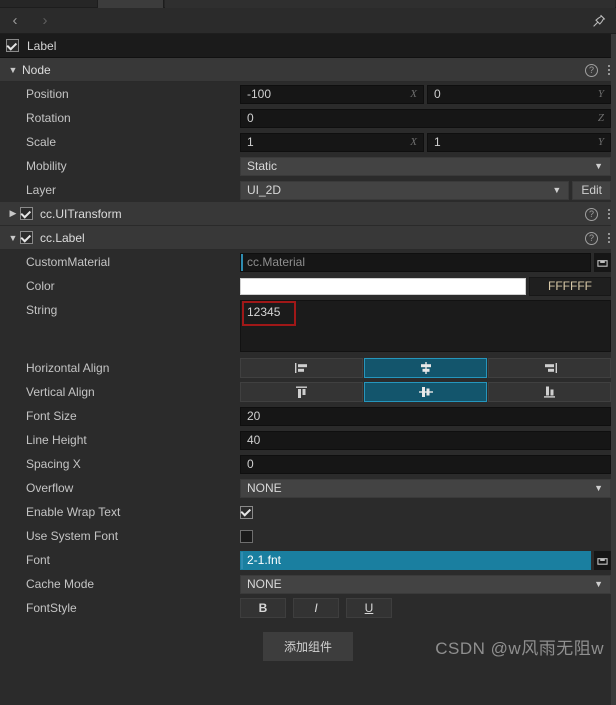  What do you see at coordinates (308, 238) in the screenshot?
I see `section-header-label: ▼ cc.Label ?` at bounding box center [308, 238].